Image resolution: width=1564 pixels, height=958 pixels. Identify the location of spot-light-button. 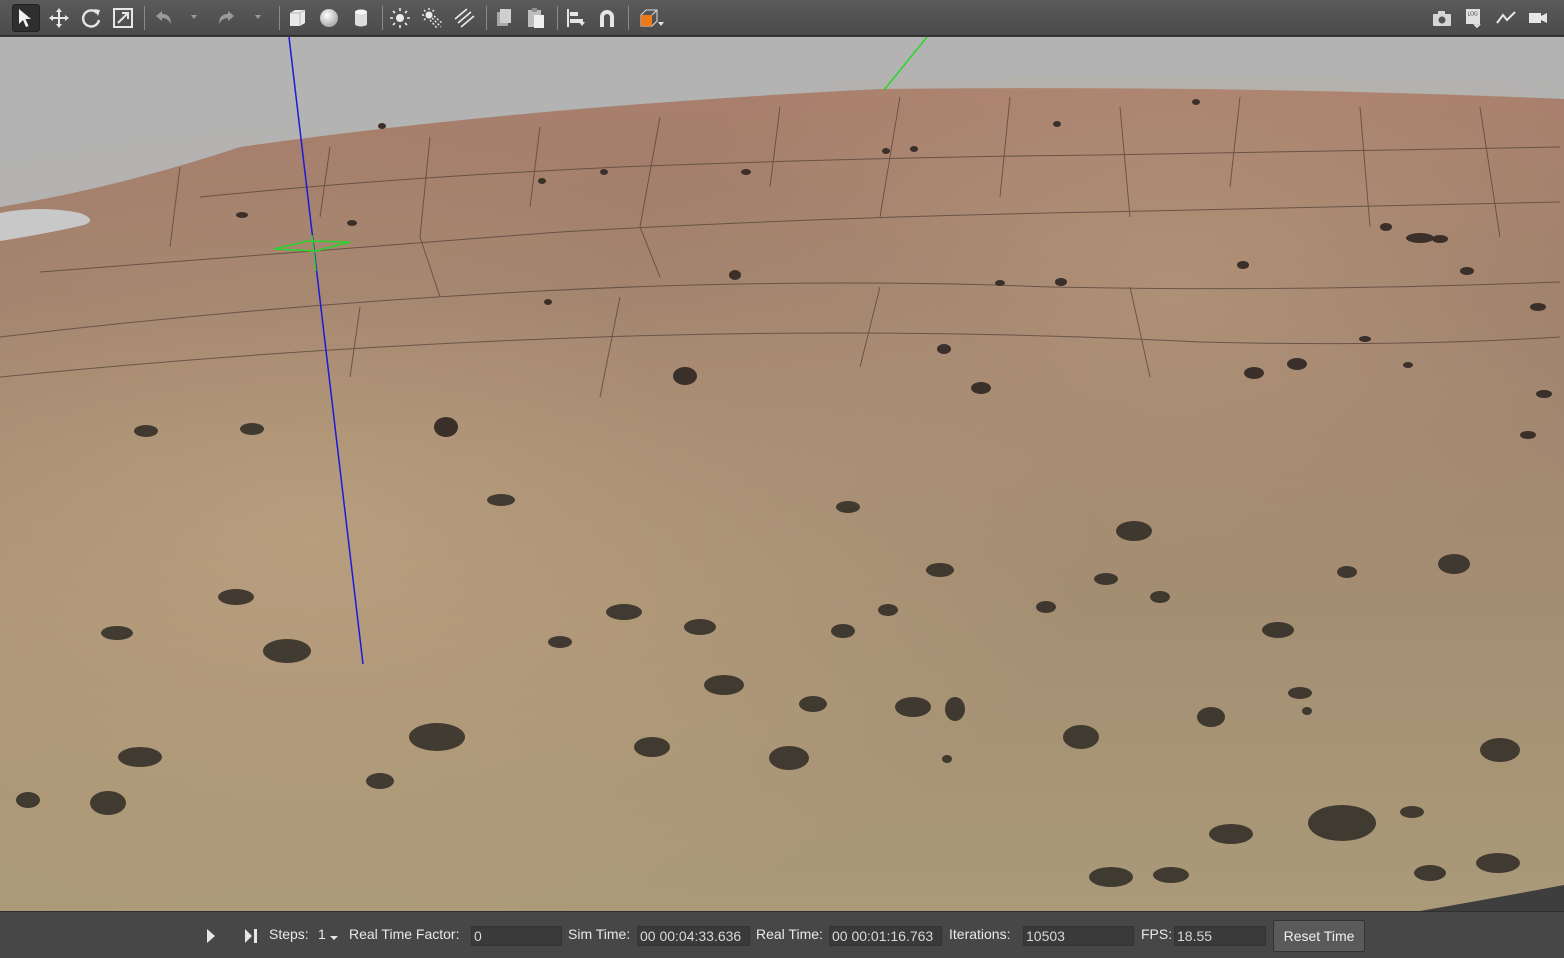
(432, 18).